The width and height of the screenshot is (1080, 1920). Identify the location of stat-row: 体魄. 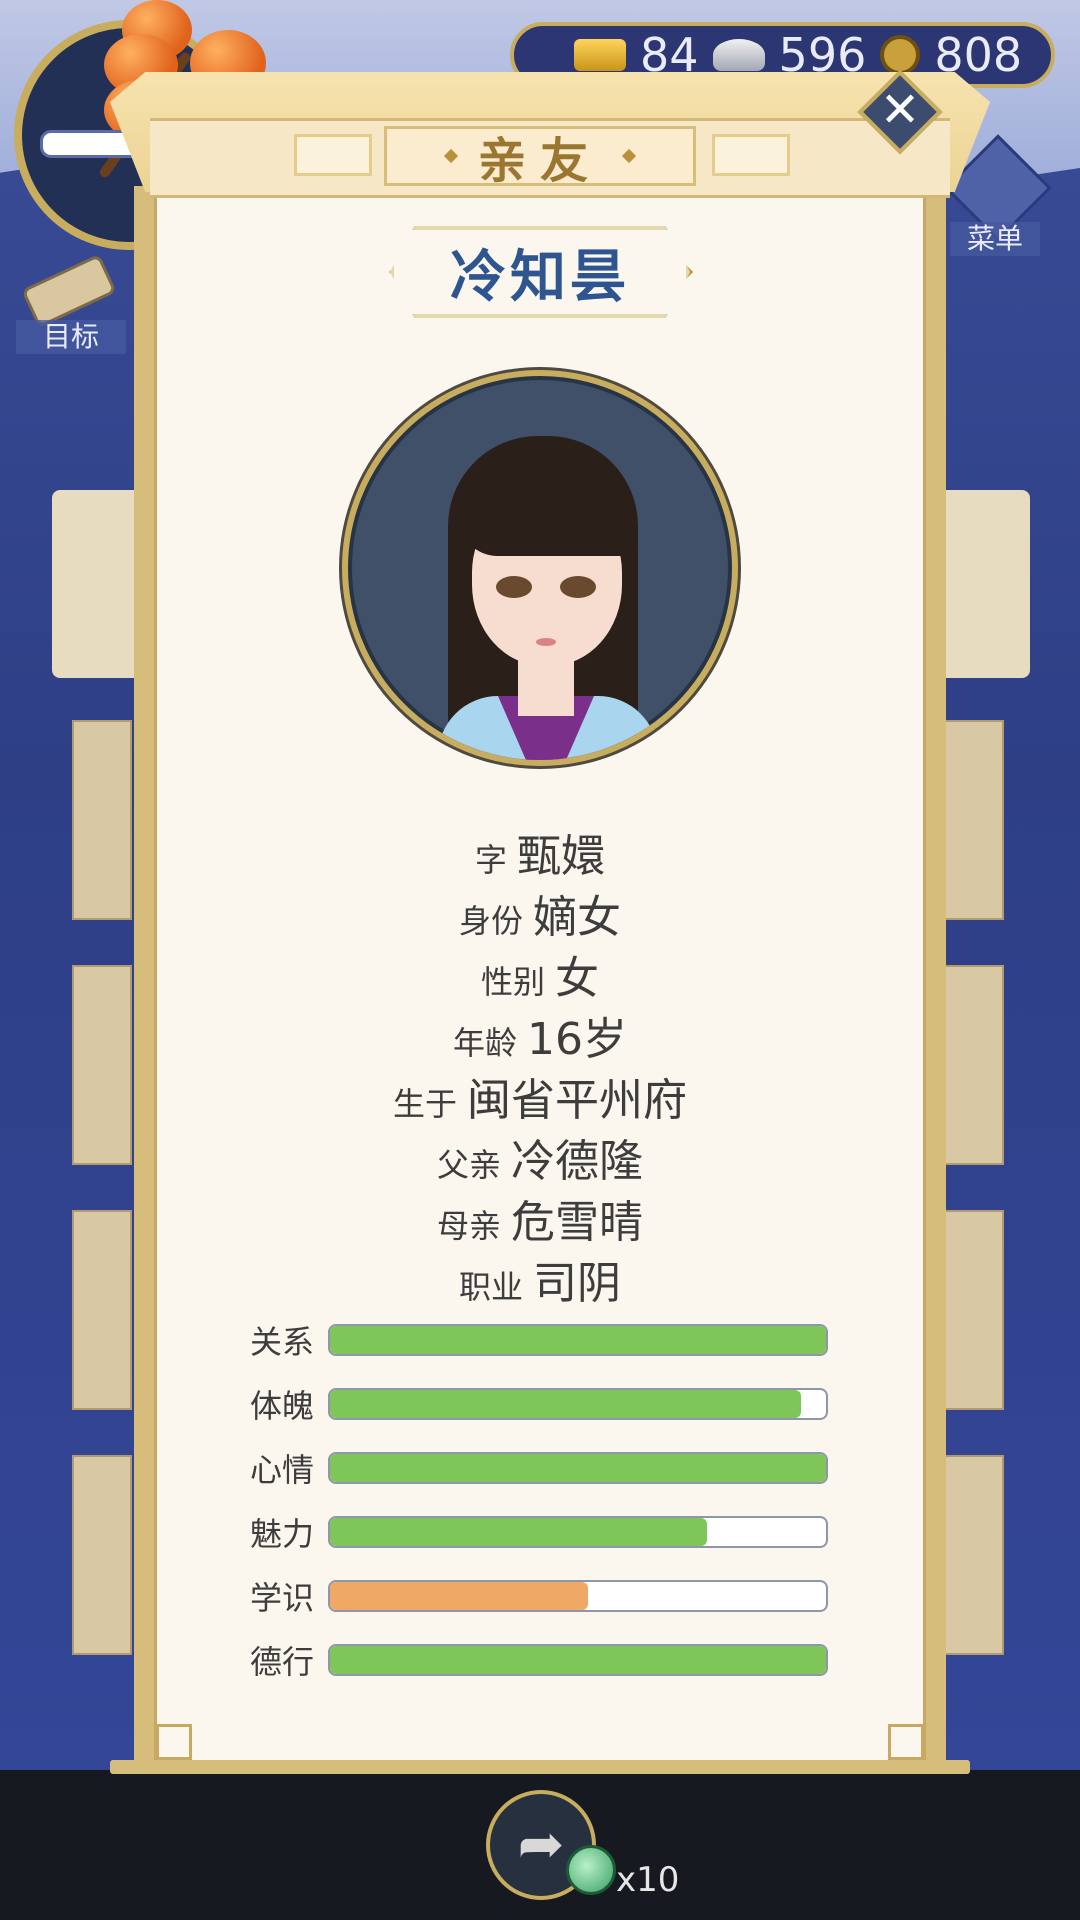
(540, 1404).